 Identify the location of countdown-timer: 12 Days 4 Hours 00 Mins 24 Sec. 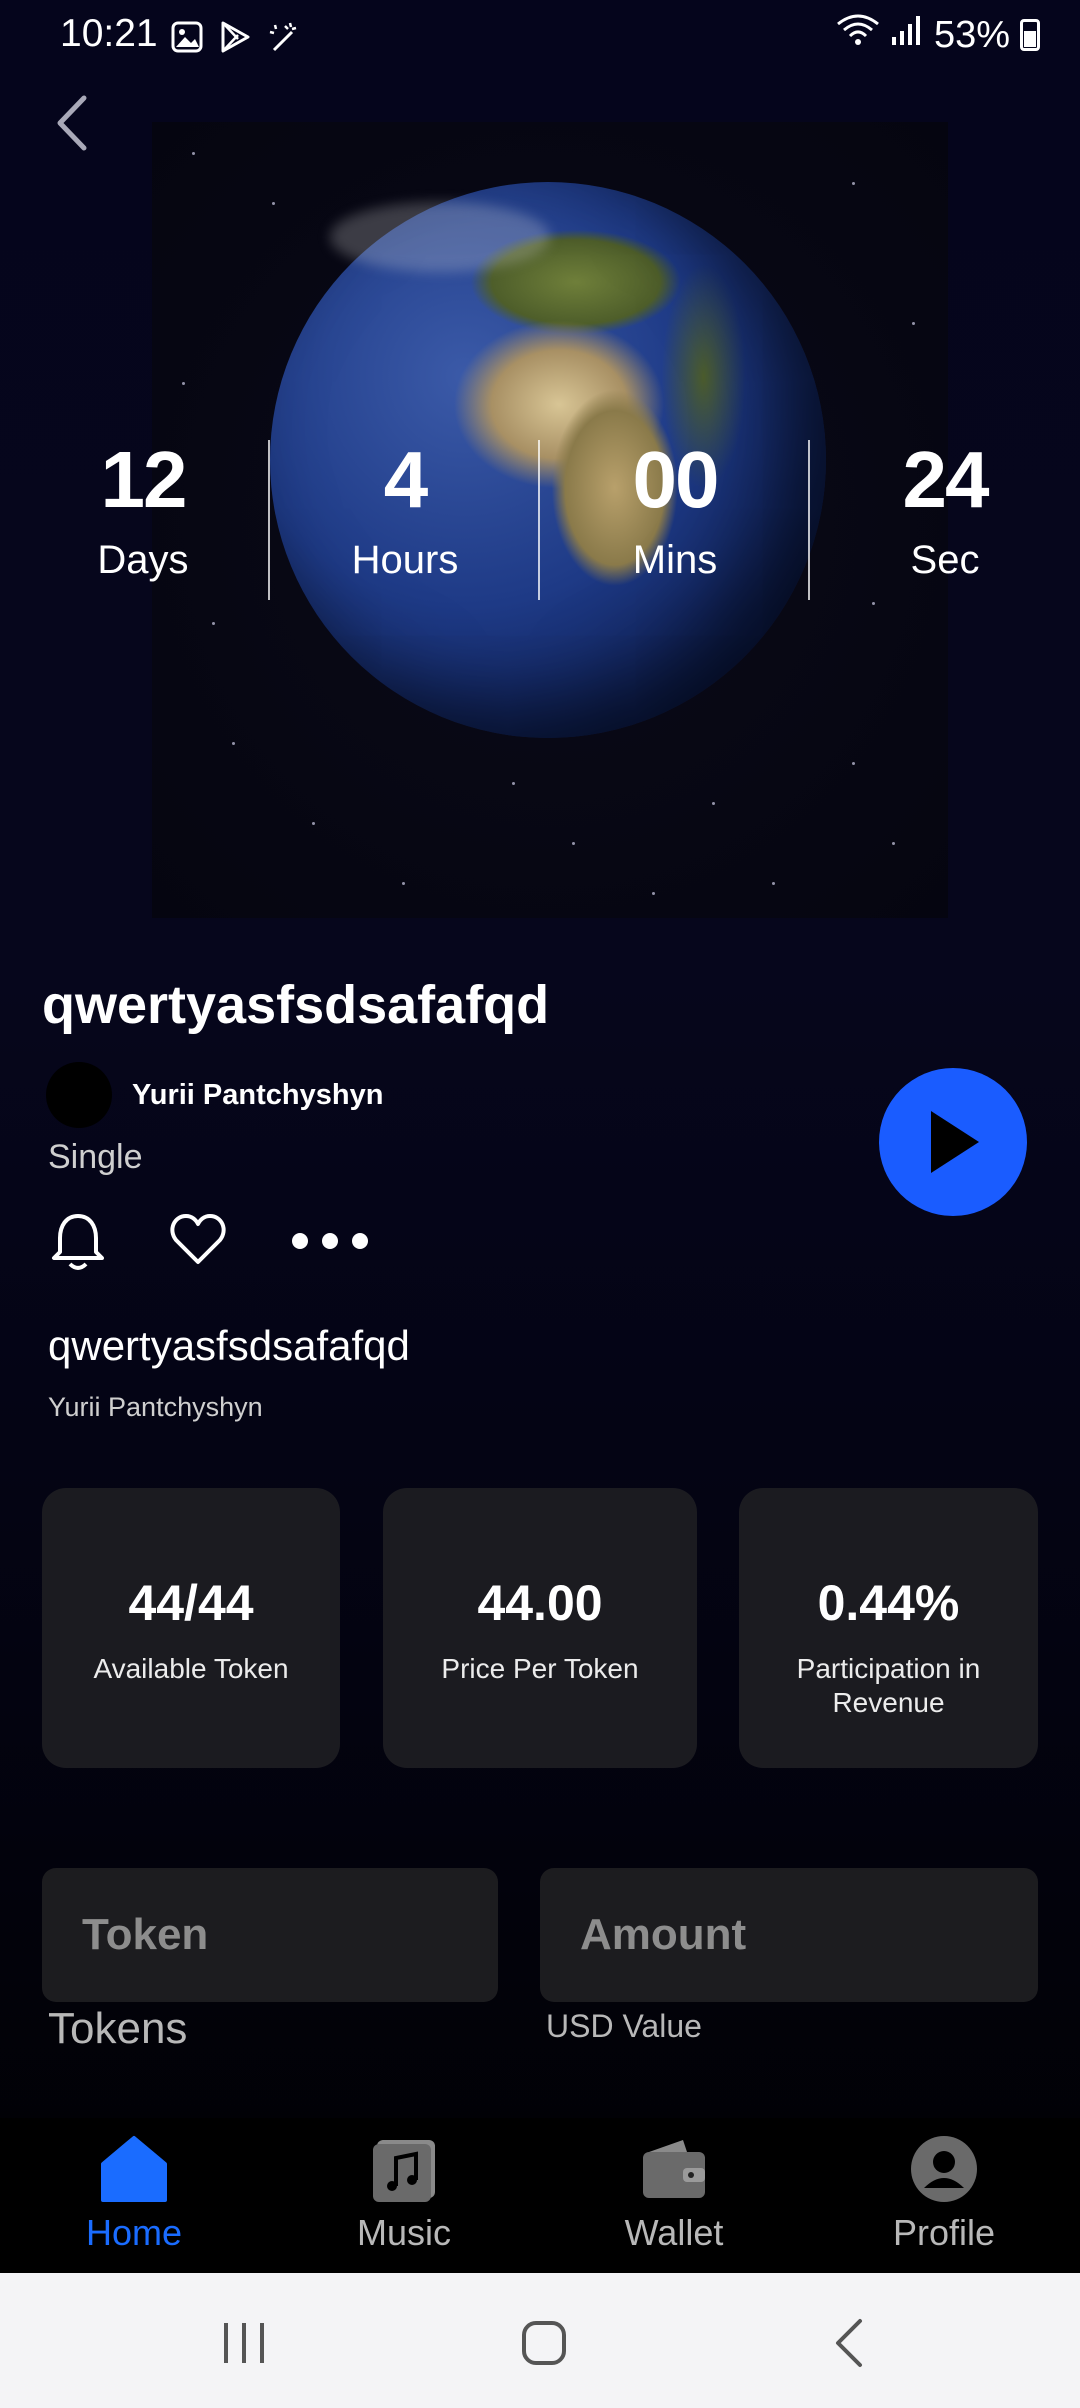
(540, 525).